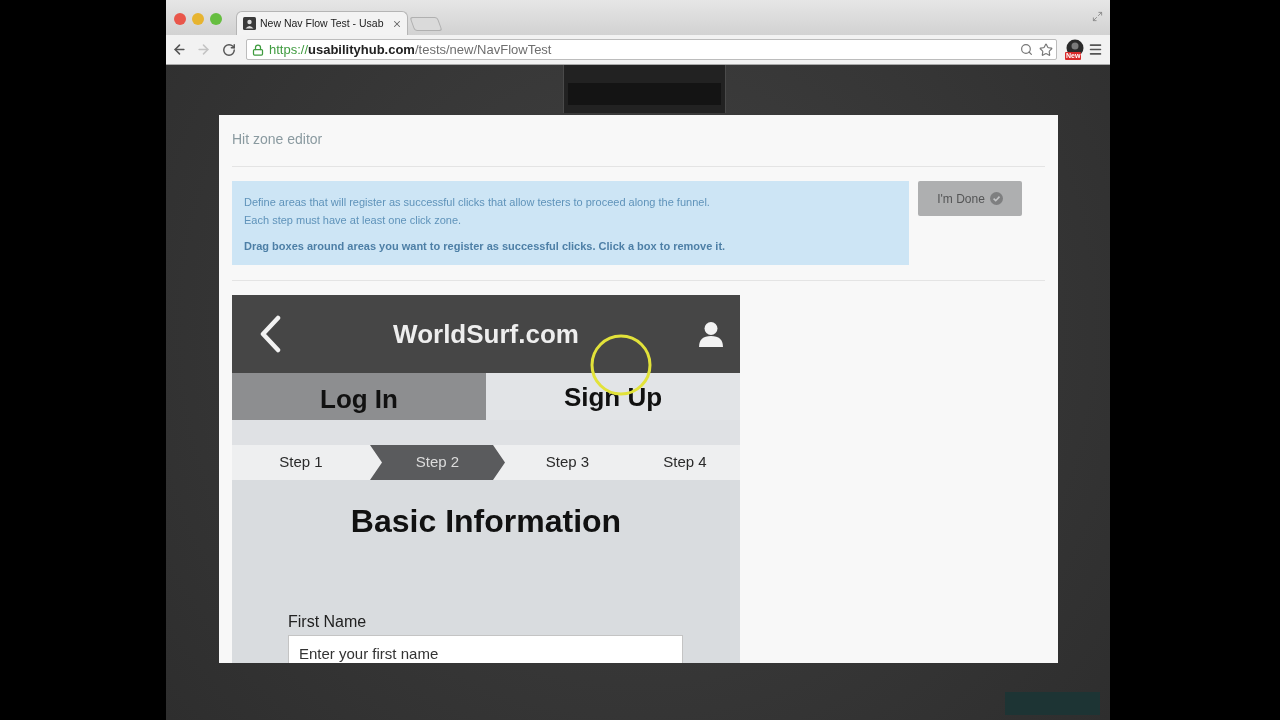  I want to click on close-dot-icon, so click(180, 19).